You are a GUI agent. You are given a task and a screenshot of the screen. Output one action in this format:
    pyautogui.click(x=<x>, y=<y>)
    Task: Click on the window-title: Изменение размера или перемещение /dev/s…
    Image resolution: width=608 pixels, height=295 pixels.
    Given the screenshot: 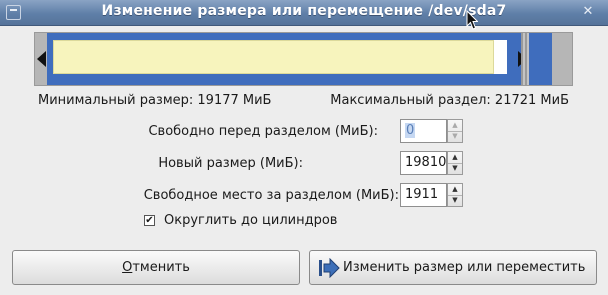 What is the action you would take?
    pyautogui.click(x=304, y=11)
    